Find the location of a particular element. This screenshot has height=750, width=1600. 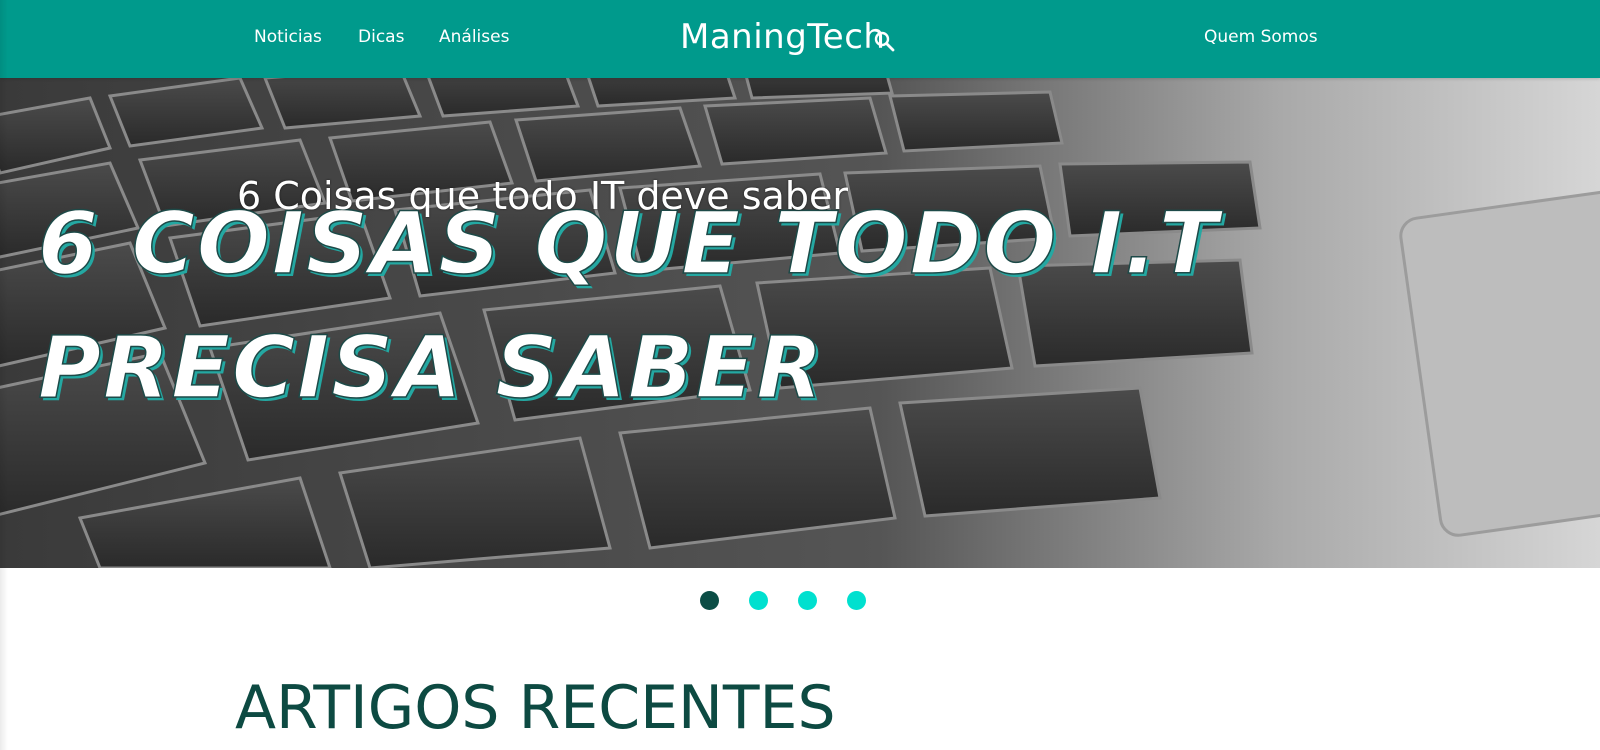

left-edge-shadow is located at coordinates (4, 375).